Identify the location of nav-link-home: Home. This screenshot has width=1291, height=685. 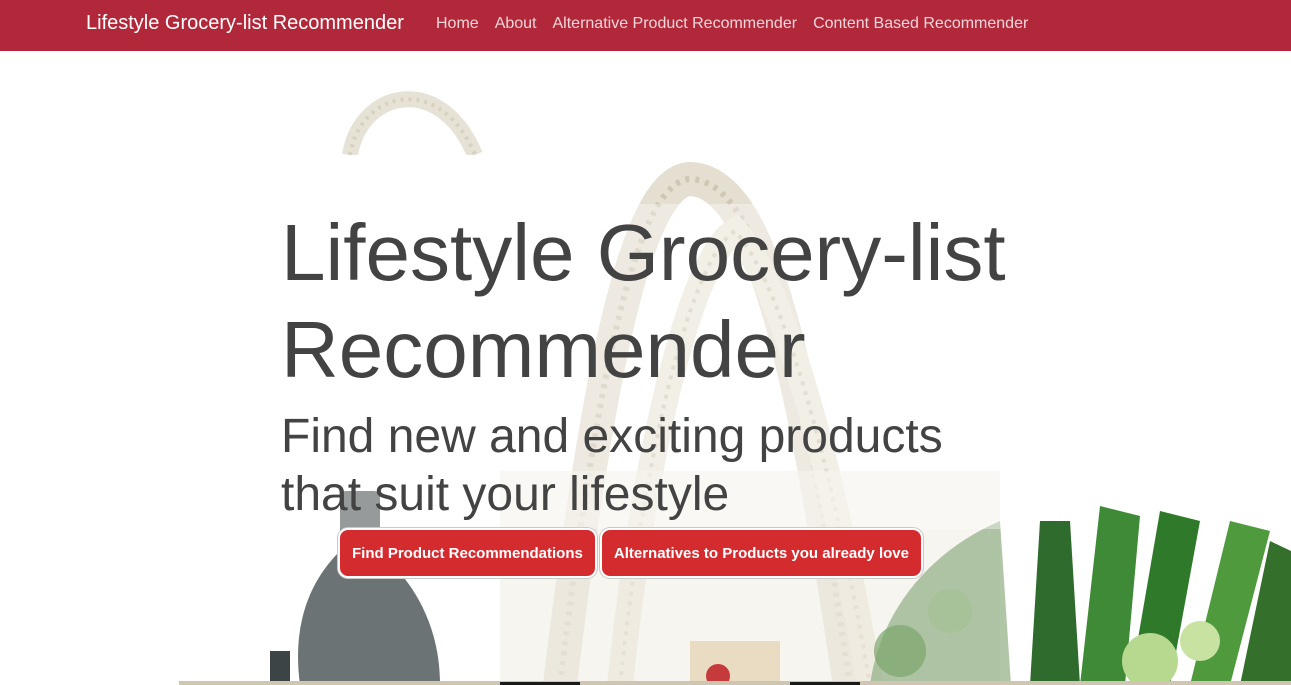
(457, 23).